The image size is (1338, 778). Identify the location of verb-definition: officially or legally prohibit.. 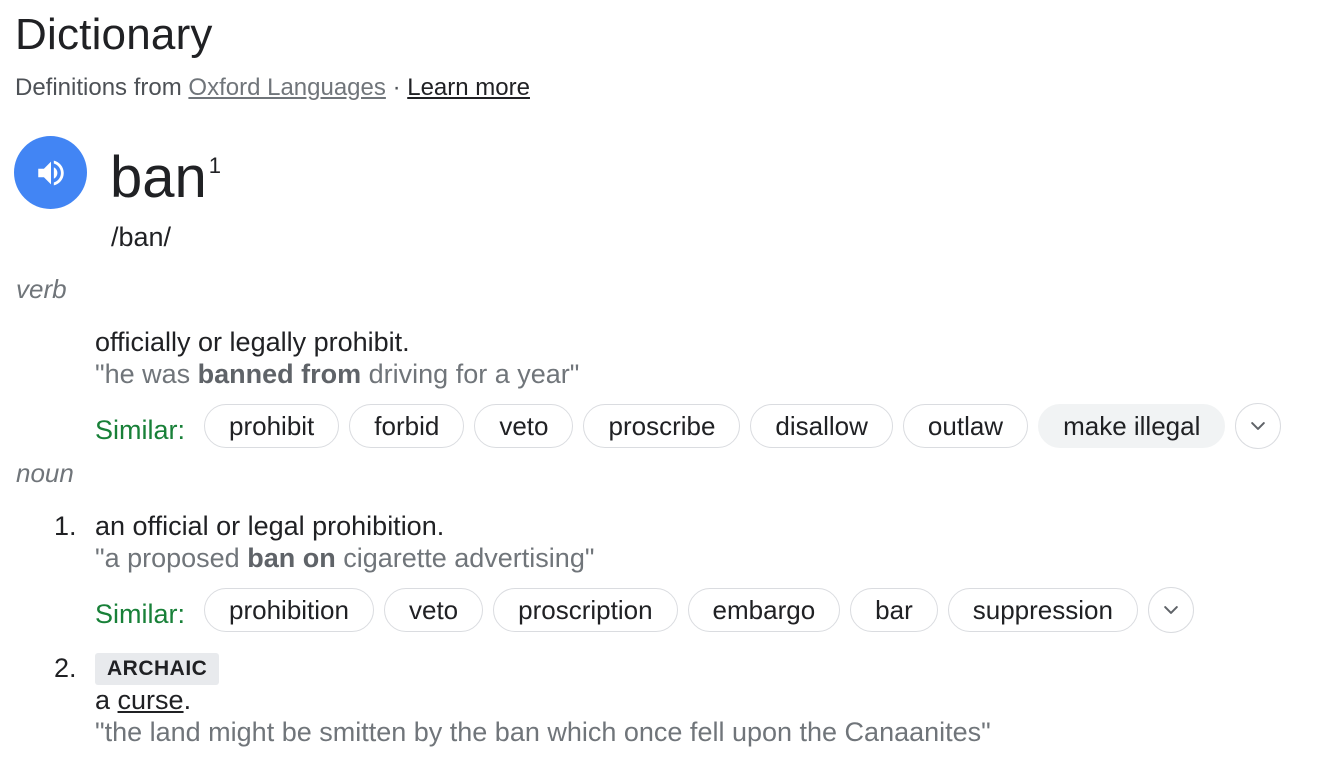
(252, 342).